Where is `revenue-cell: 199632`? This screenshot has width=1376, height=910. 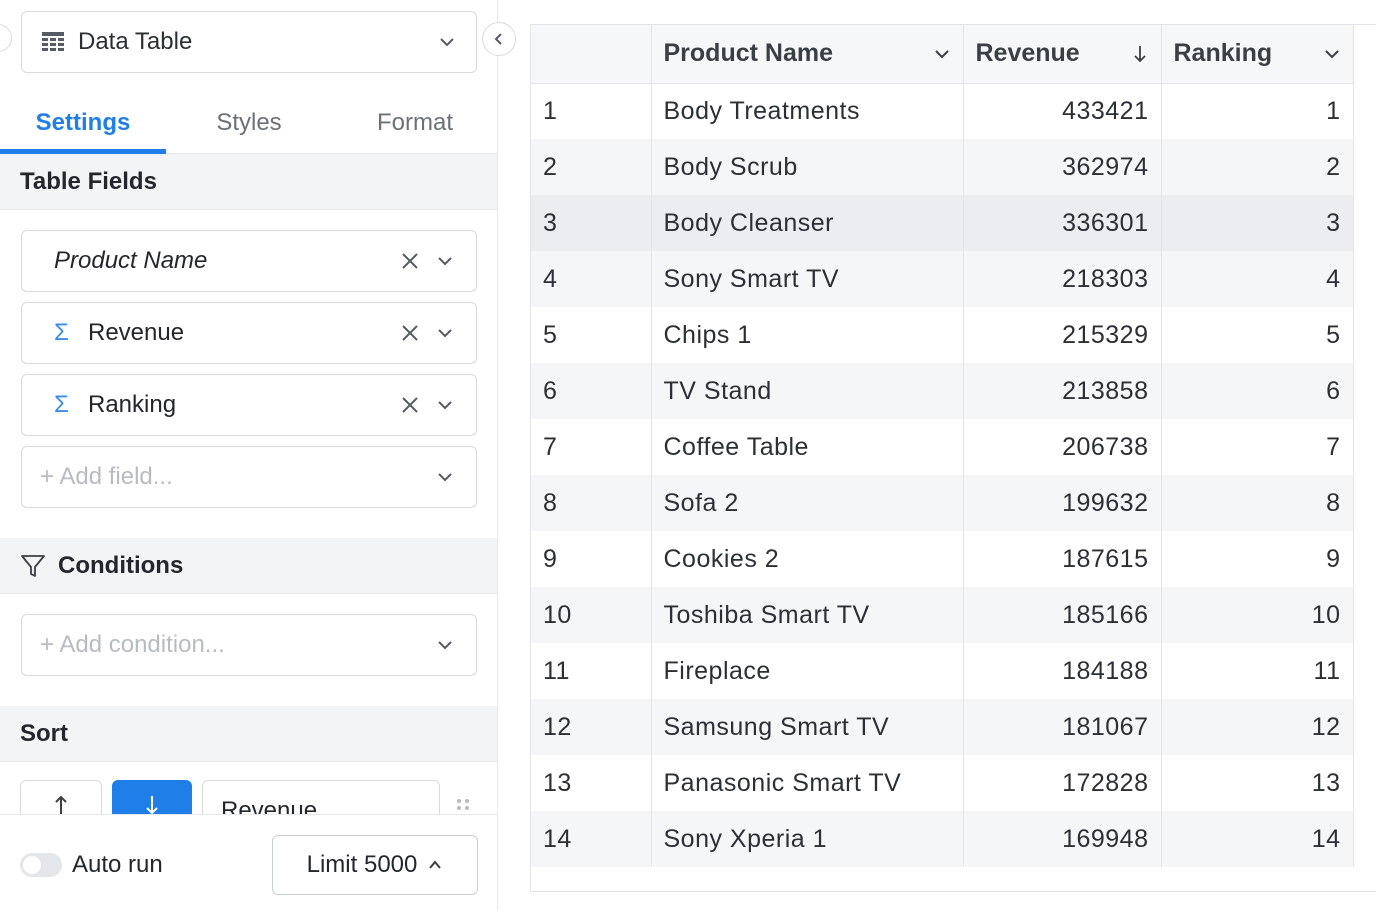
revenue-cell: 199632 is located at coordinates (1062, 503).